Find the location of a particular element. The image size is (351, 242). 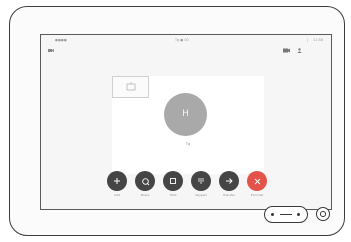

caller-name: Tg is located at coordinates (188, 144).